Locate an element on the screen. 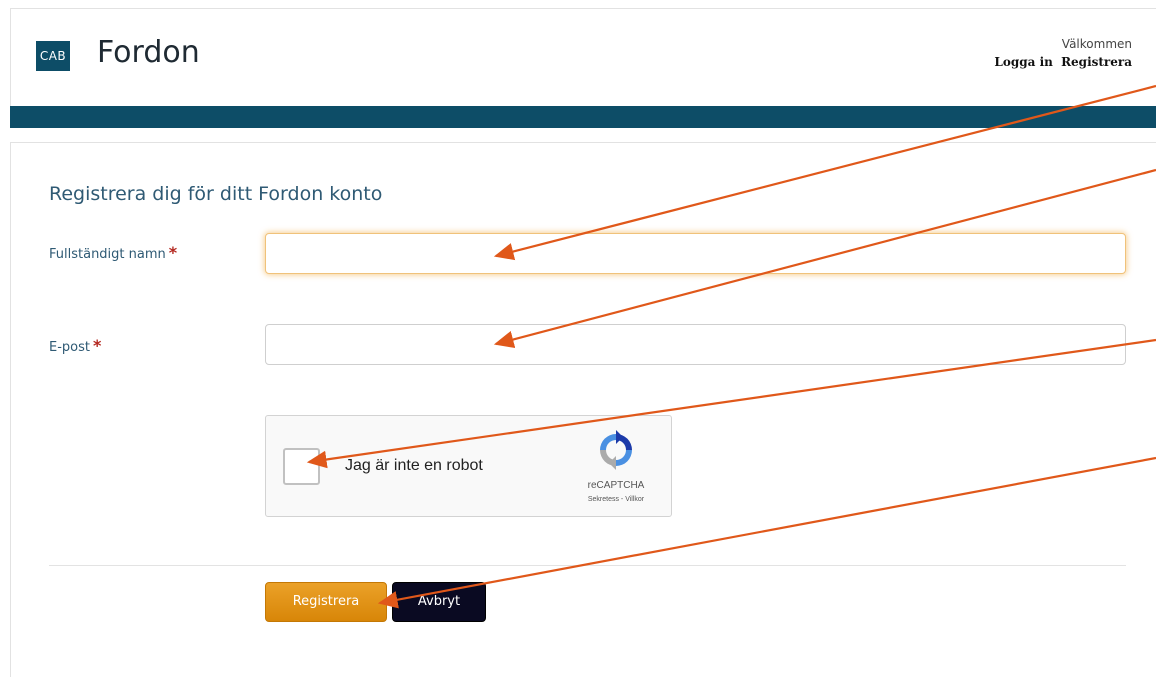  auth-links: Logga in Registrera is located at coordinates (1061, 62).